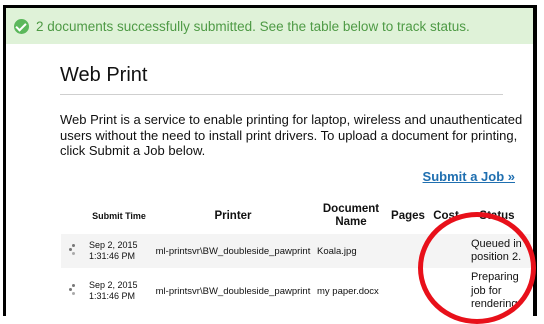 The width and height of the screenshot is (544, 324). What do you see at coordinates (281, 94) in the screenshot?
I see `title-divider` at bounding box center [281, 94].